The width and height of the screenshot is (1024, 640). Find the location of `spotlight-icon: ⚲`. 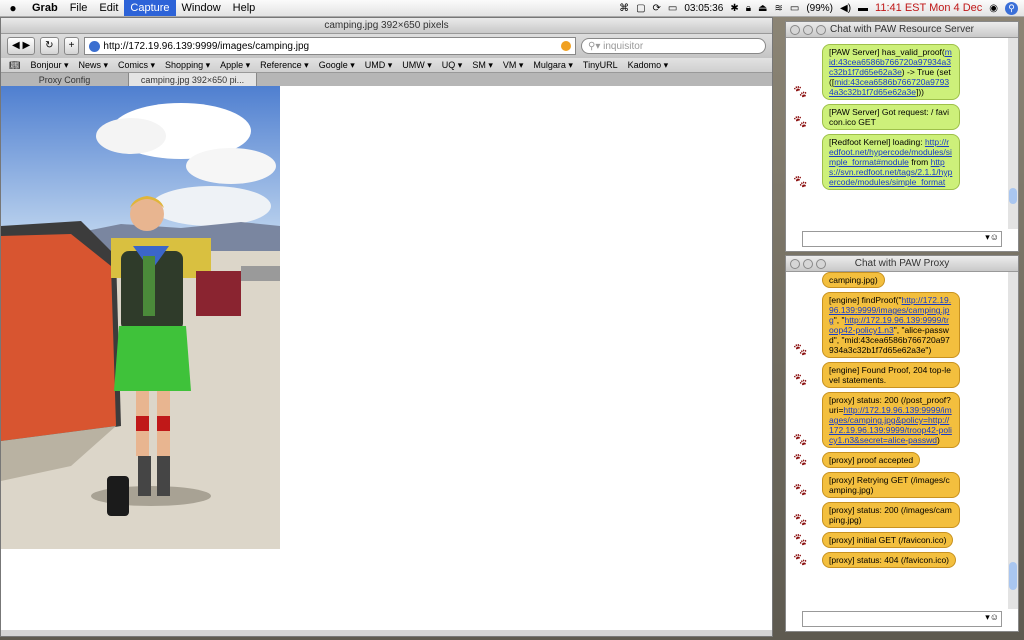

spotlight-icon: ⚲ is located at coordinates (1011, 8).